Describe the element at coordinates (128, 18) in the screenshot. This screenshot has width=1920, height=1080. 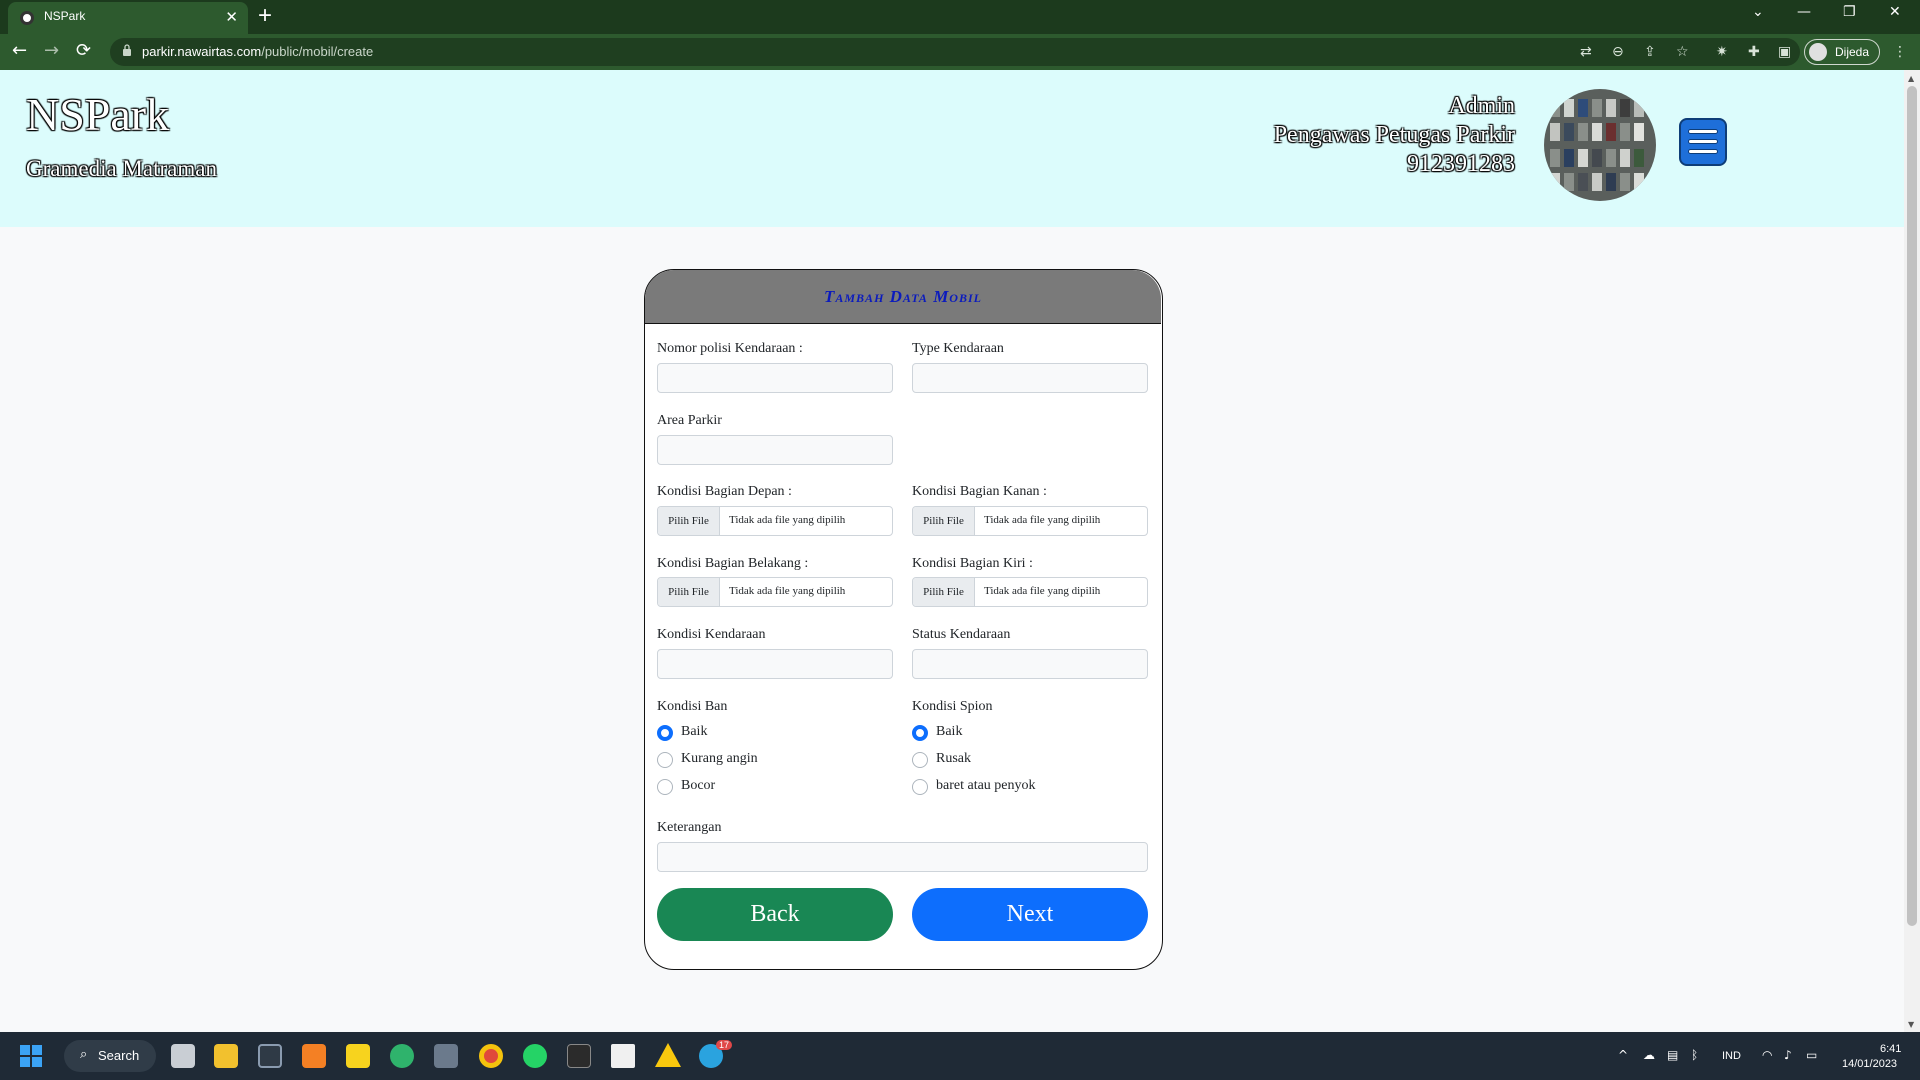
I see `browser-tab: NSPark ✕` at that location.